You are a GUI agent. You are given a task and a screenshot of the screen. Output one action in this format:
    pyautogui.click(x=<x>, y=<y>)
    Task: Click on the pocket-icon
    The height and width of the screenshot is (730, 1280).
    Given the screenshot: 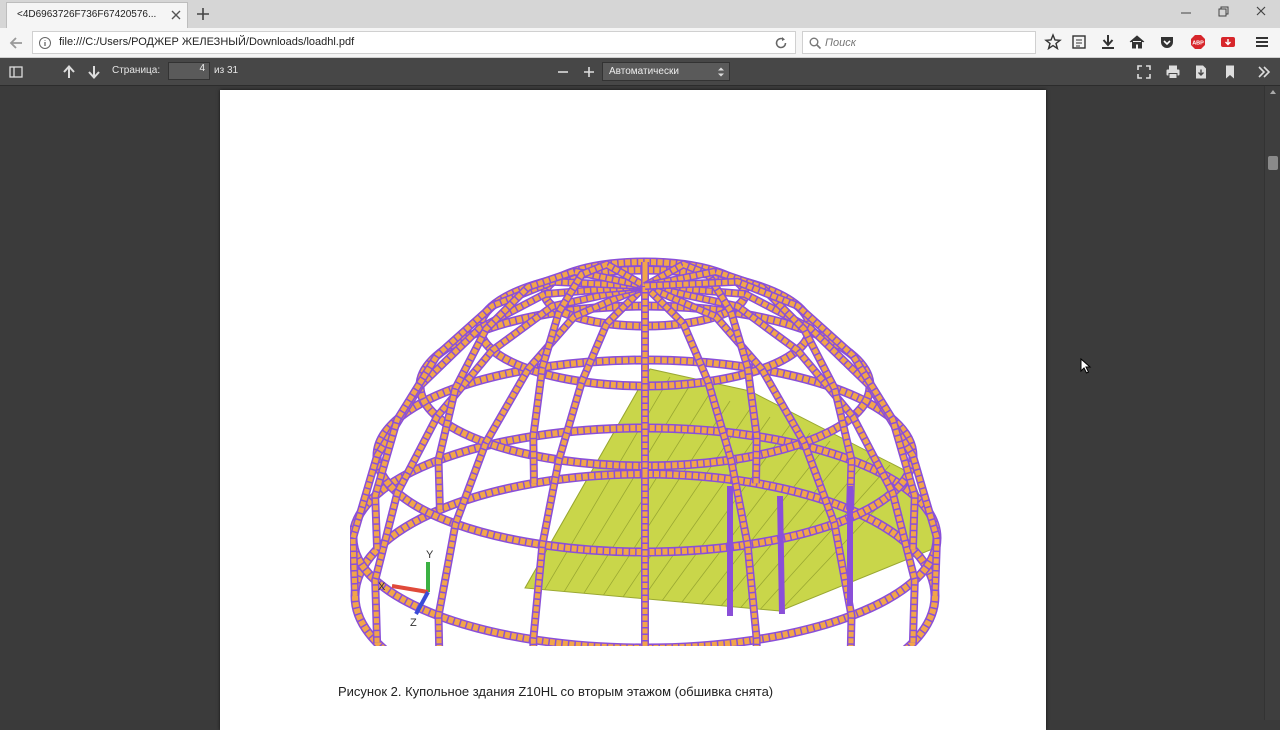 What is the action you would take?
    pyautogui.click(x=1167, y=42)
    